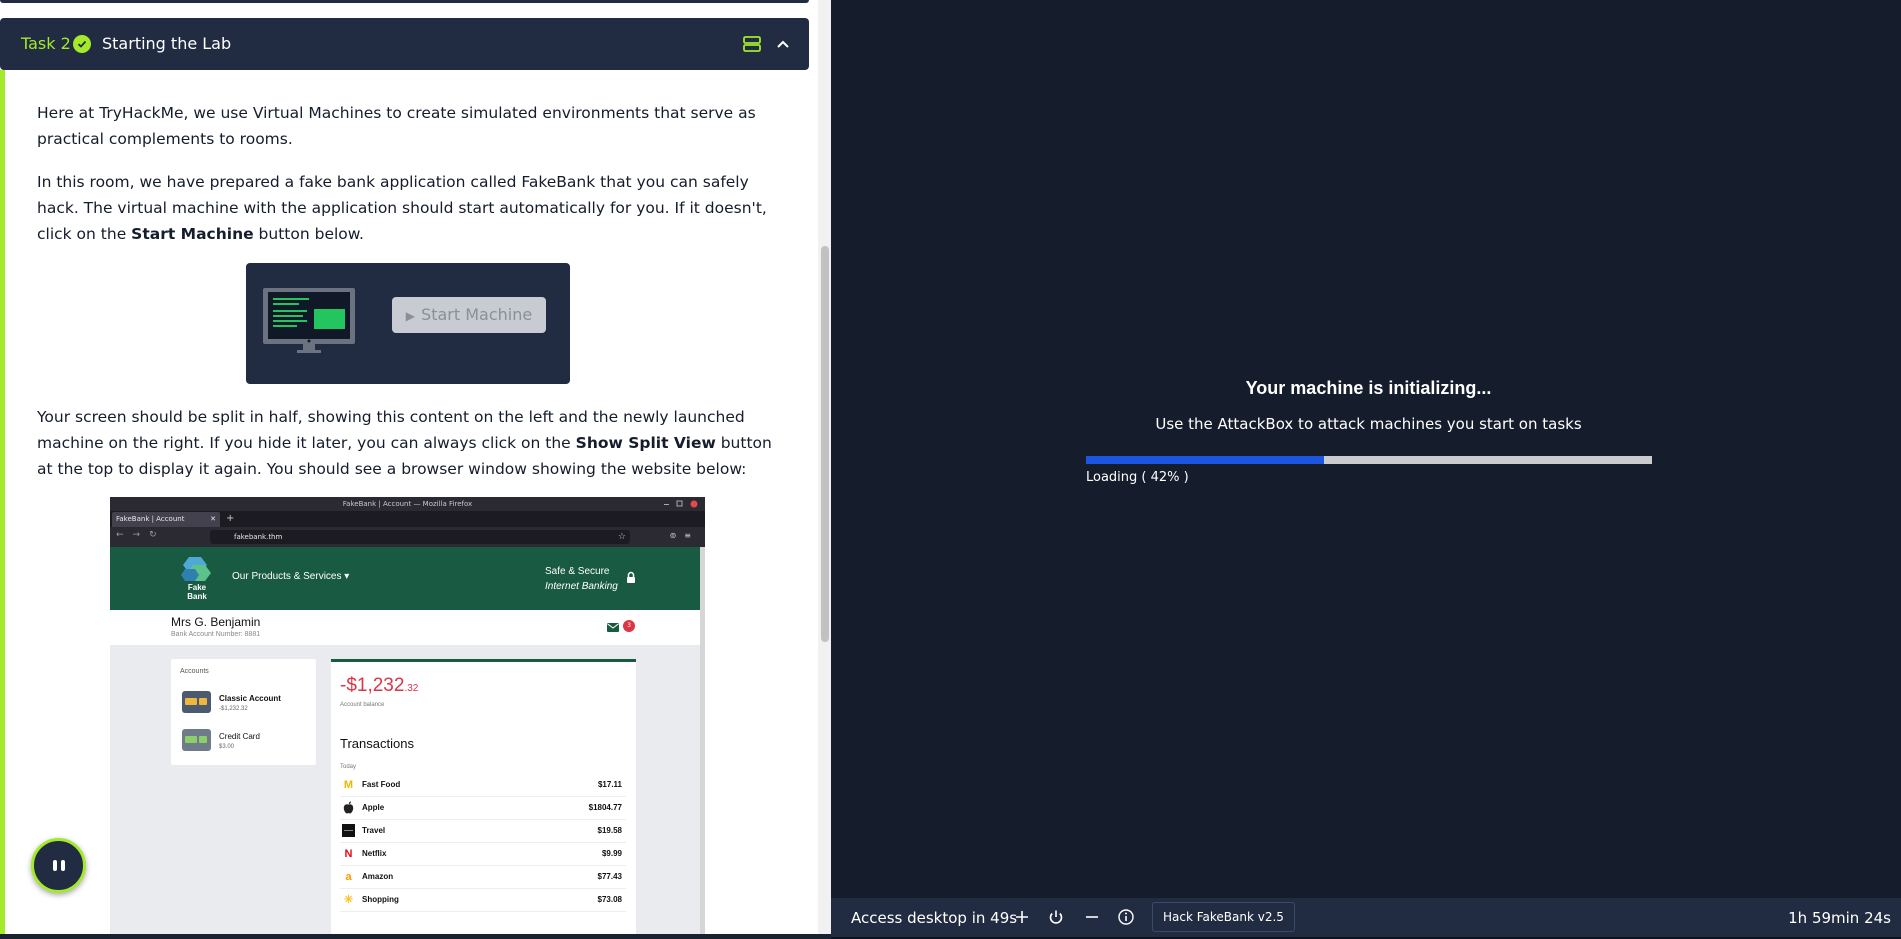 Image resolution: width=1901 pixels, height=939 pixels. Describe the element at coordinates (581, 579) in the screenshot. I see `safe-secure-text: Safe & Secure Internet Banking` at that location.